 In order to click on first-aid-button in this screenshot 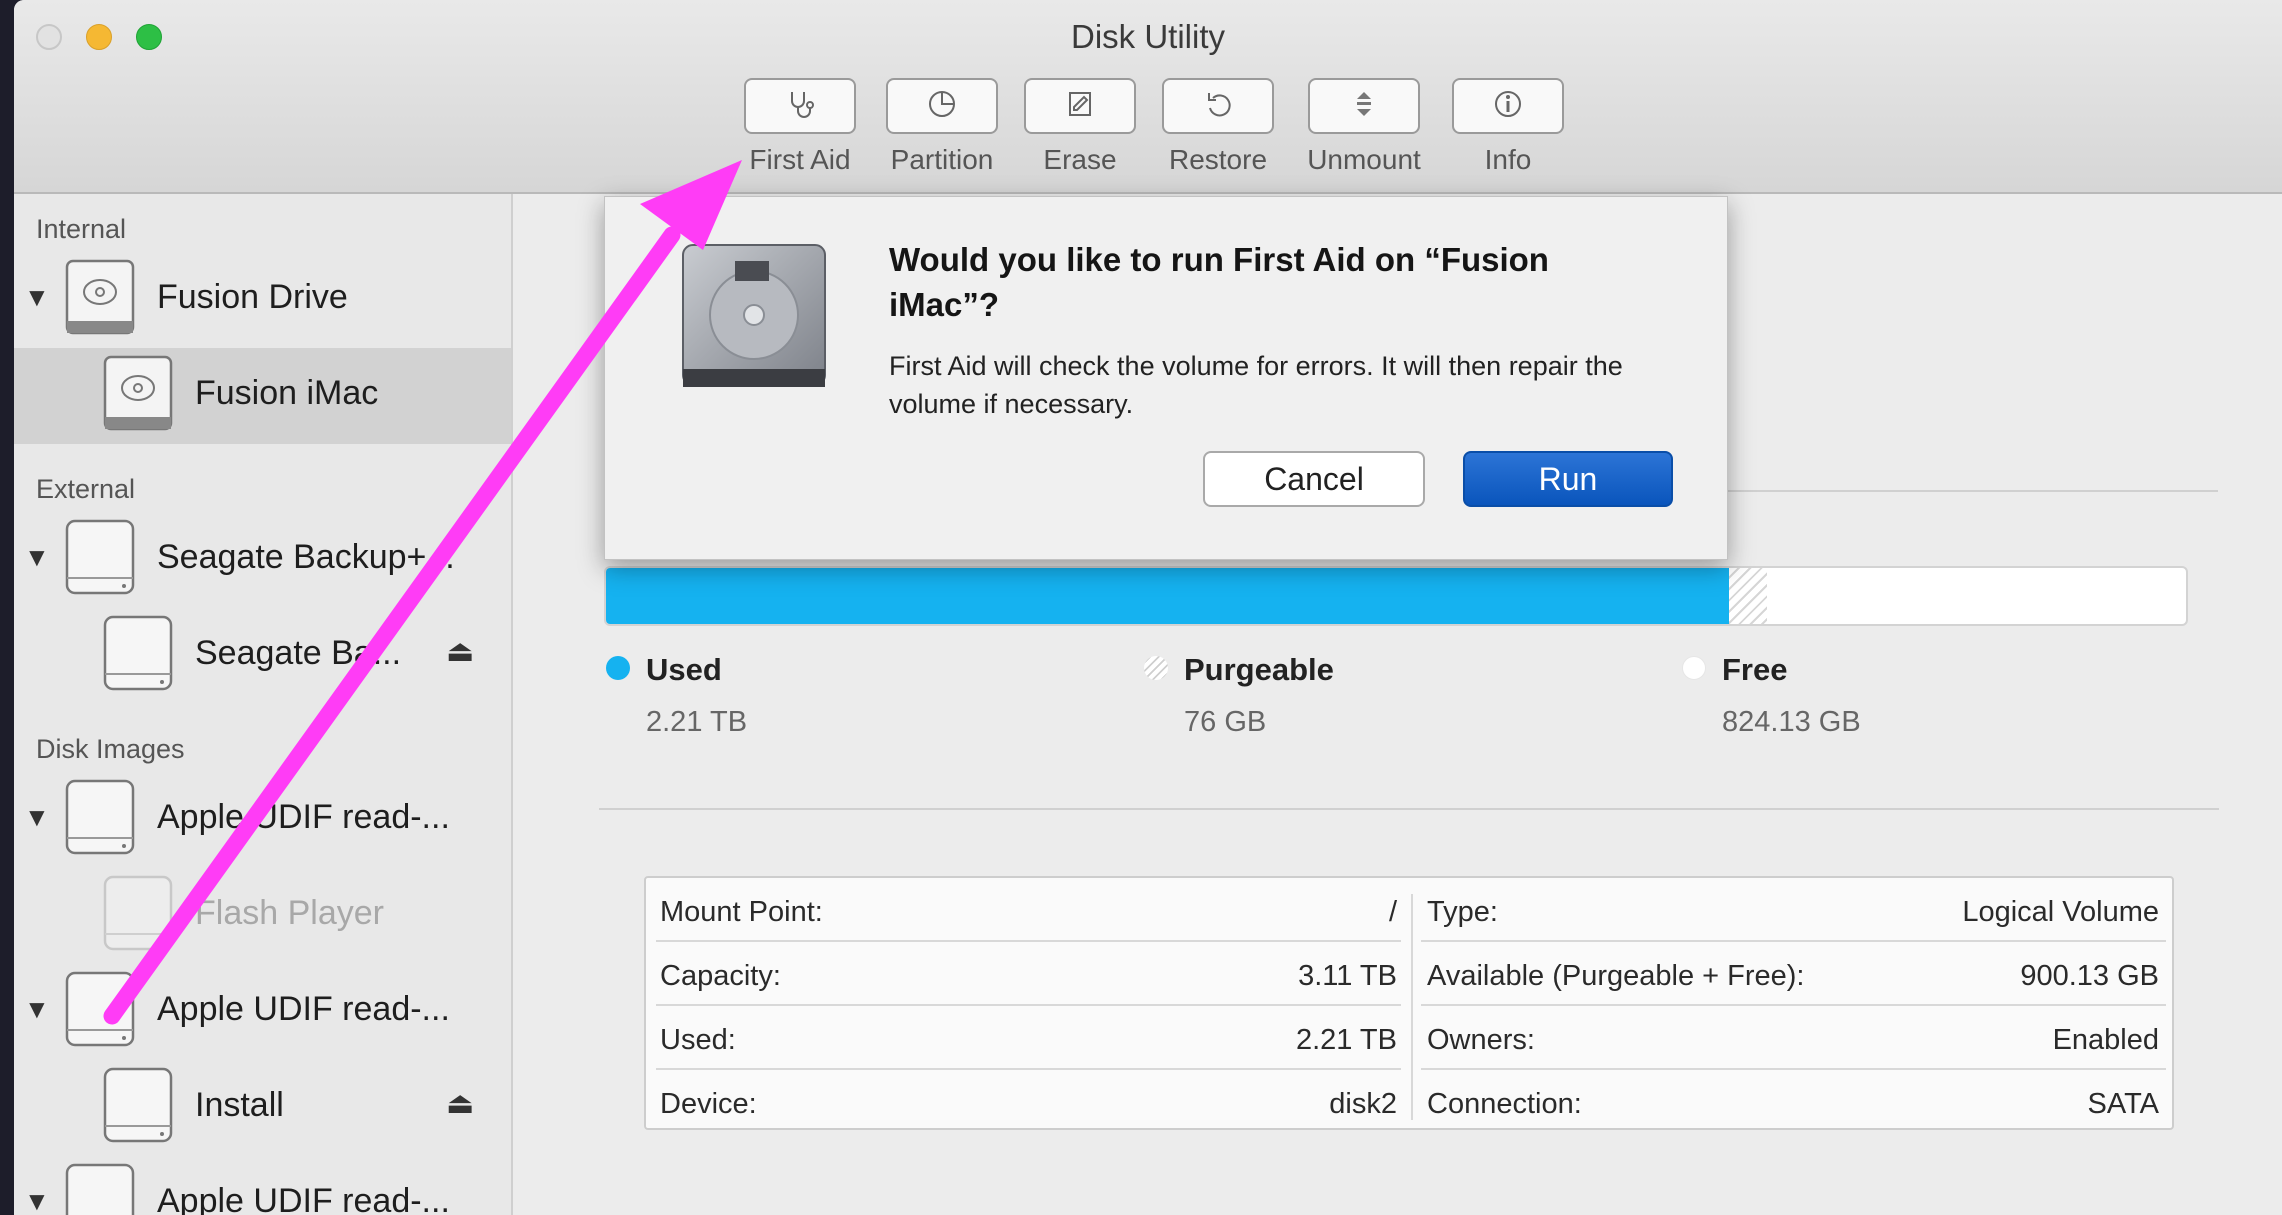, I will do `click(800, 106)`.